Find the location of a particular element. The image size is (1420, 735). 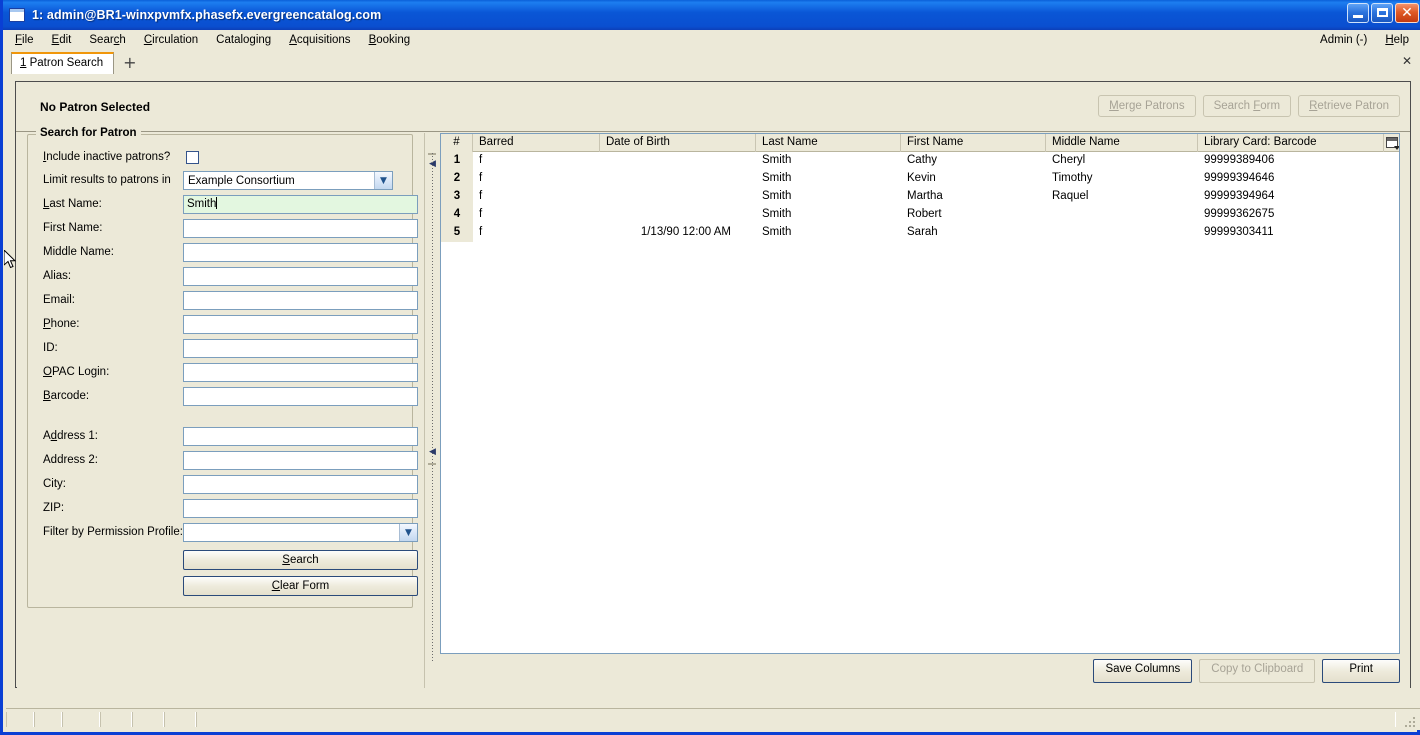

print-button: Print is located at coordinates (1361, 671).